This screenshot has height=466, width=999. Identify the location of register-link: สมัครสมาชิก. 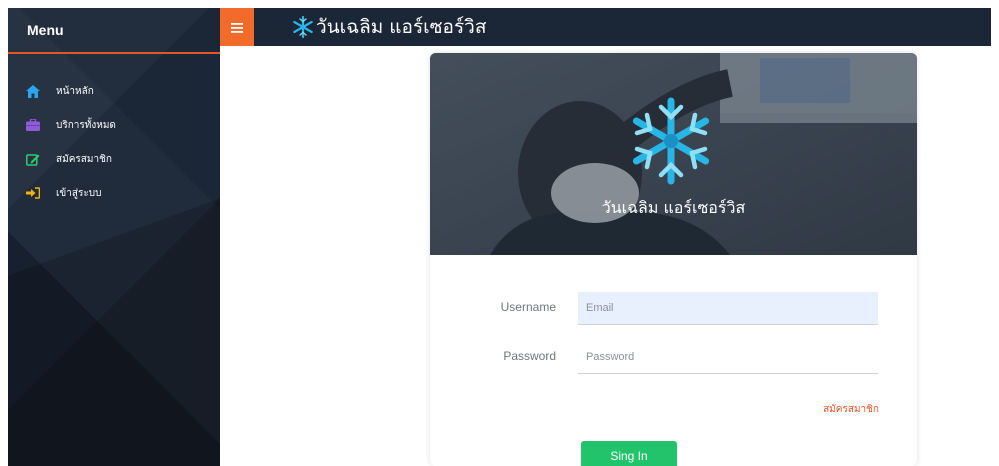
(851, 409).